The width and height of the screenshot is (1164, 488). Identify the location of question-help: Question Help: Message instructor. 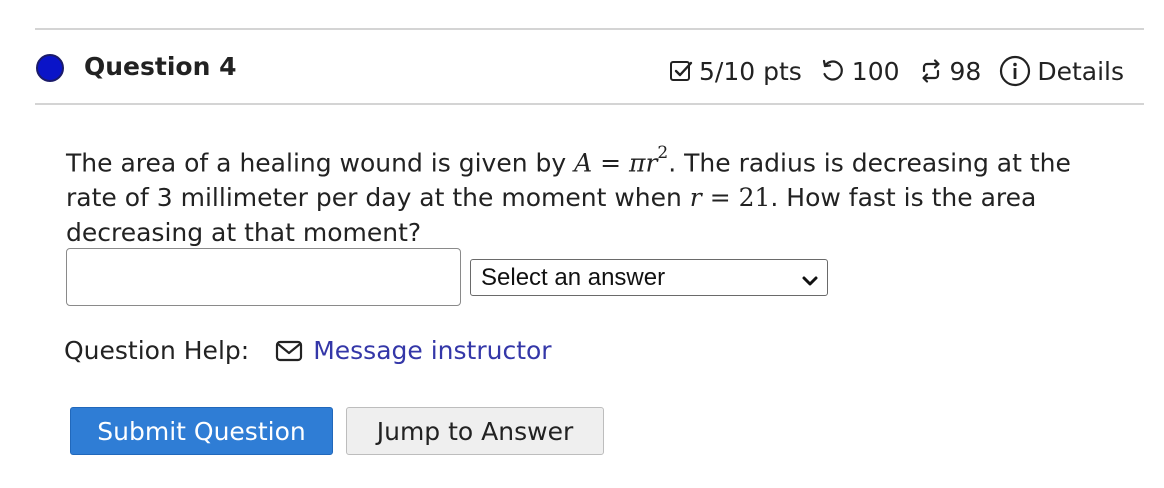
(308, 350).